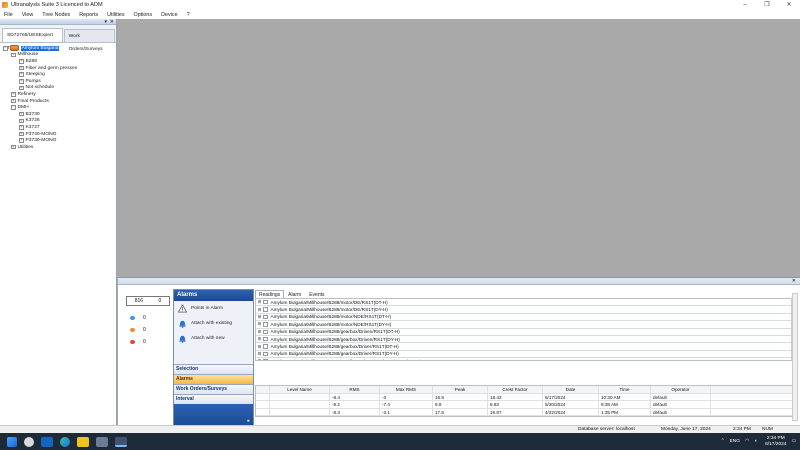  What do you see at coordinates (270, 294) in the screenshot?
I see `tab-readings: Readings` at bounding box center [270, 294].